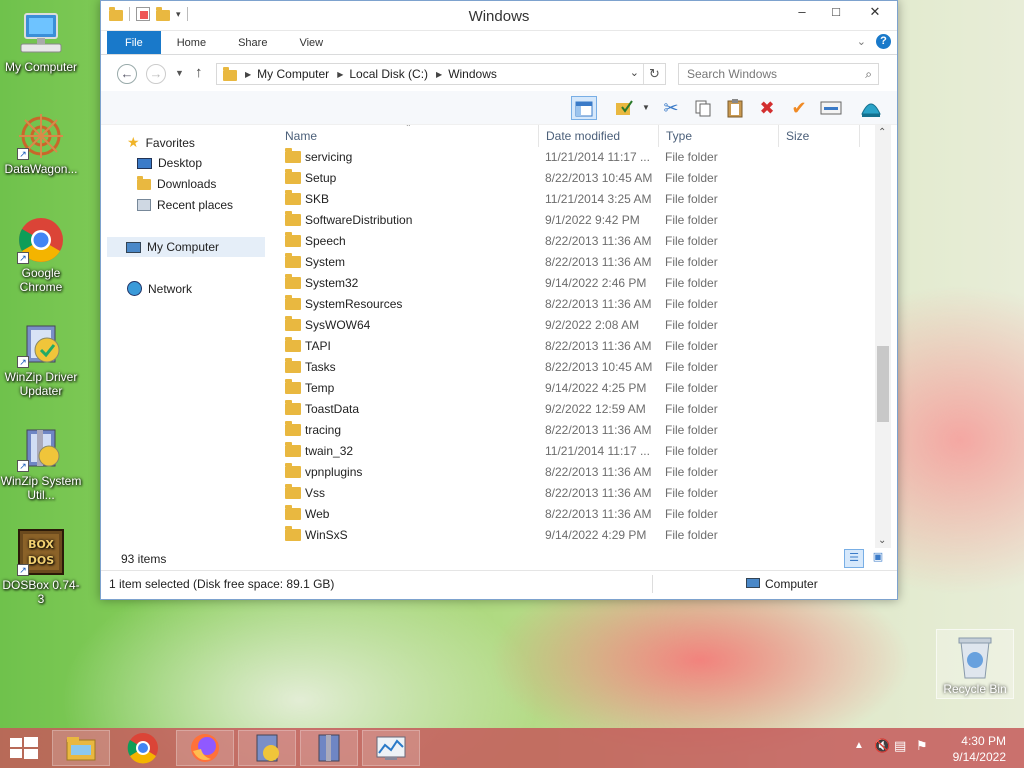  I want to click on taskbar-firefox, so click(205, 748).